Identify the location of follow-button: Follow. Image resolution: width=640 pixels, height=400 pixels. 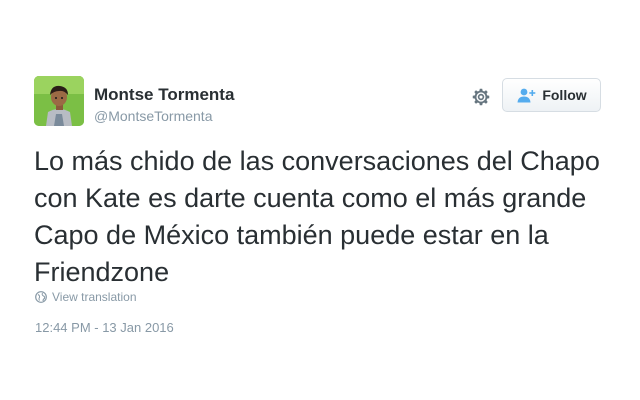
(551, 95).